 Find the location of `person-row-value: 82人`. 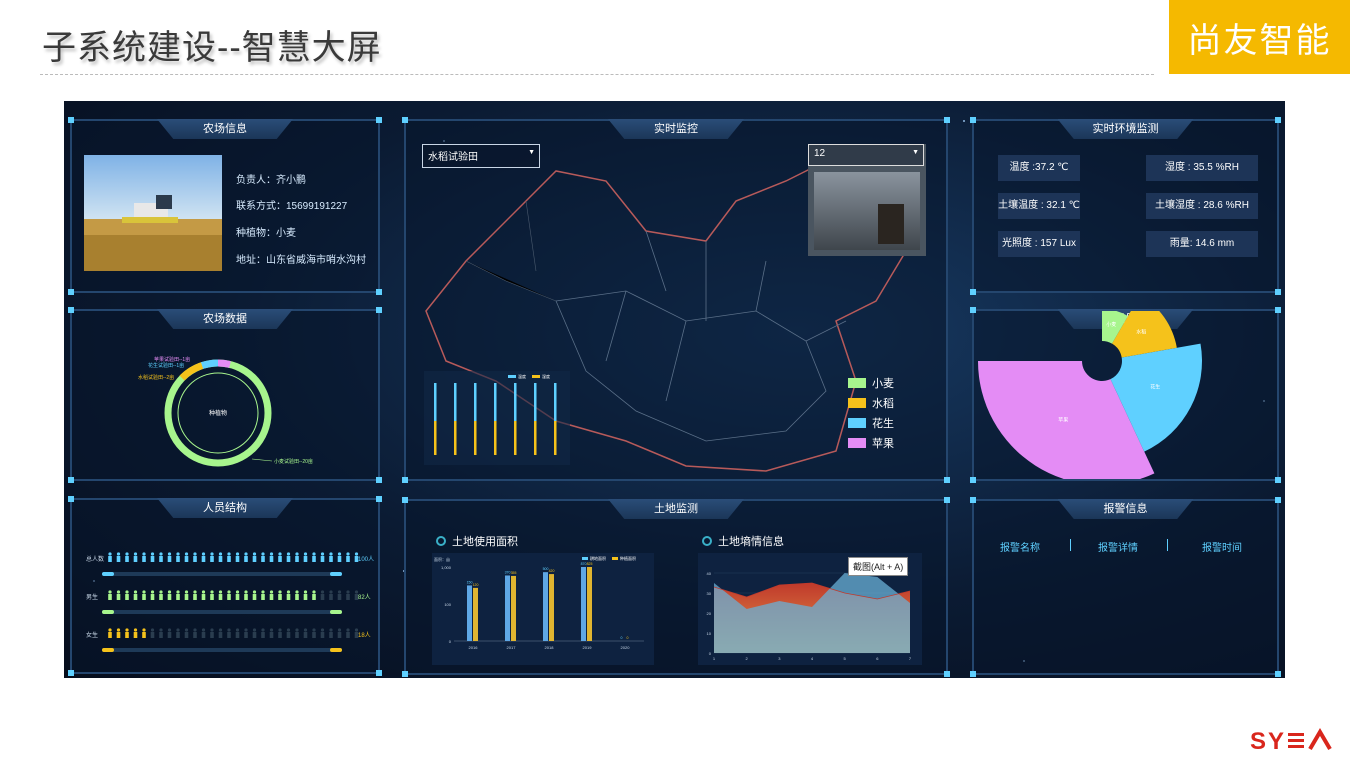

person-row-value: 82人 is located at coordinates (364, 597).